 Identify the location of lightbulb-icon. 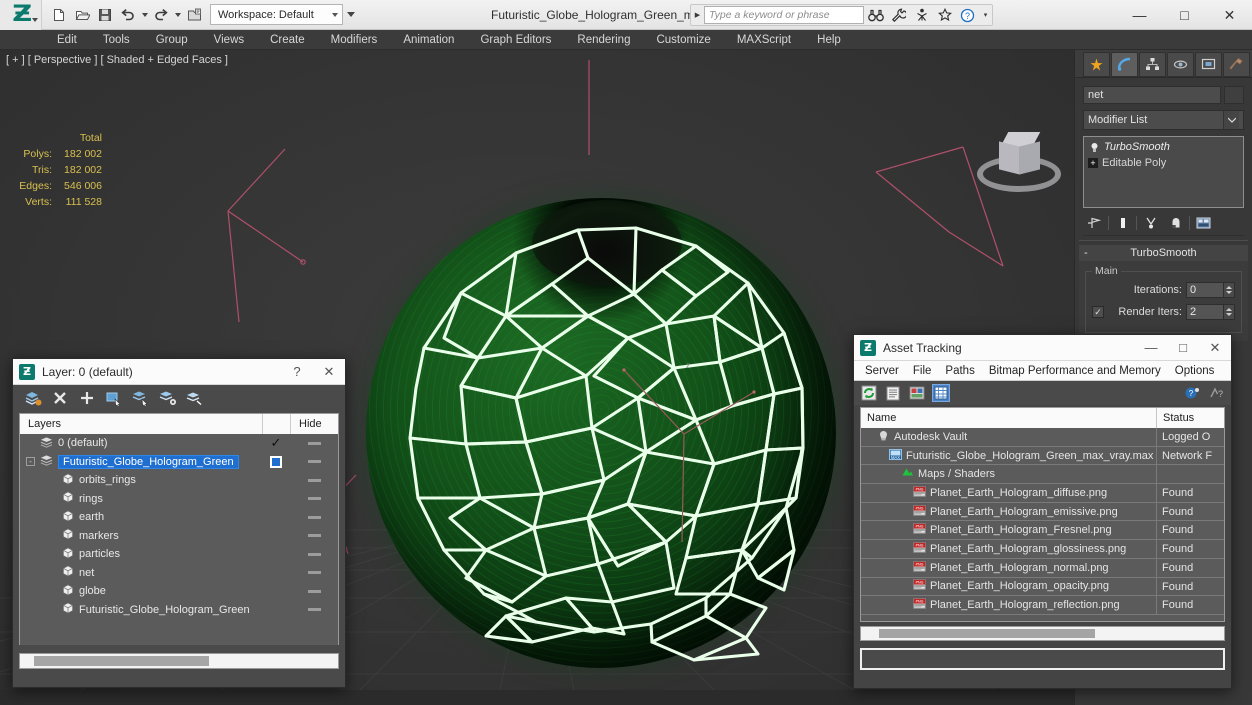
(1094, 147).